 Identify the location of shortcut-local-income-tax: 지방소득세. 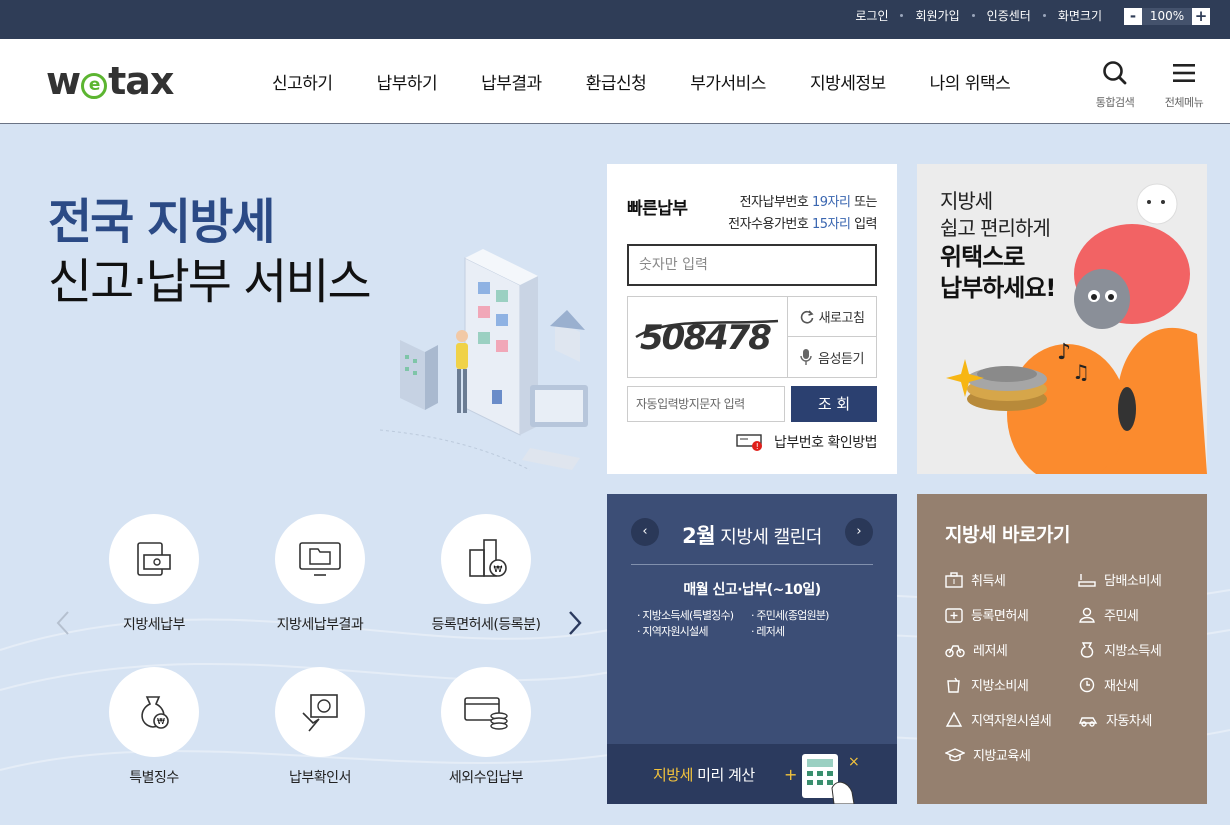
(1120, 649).